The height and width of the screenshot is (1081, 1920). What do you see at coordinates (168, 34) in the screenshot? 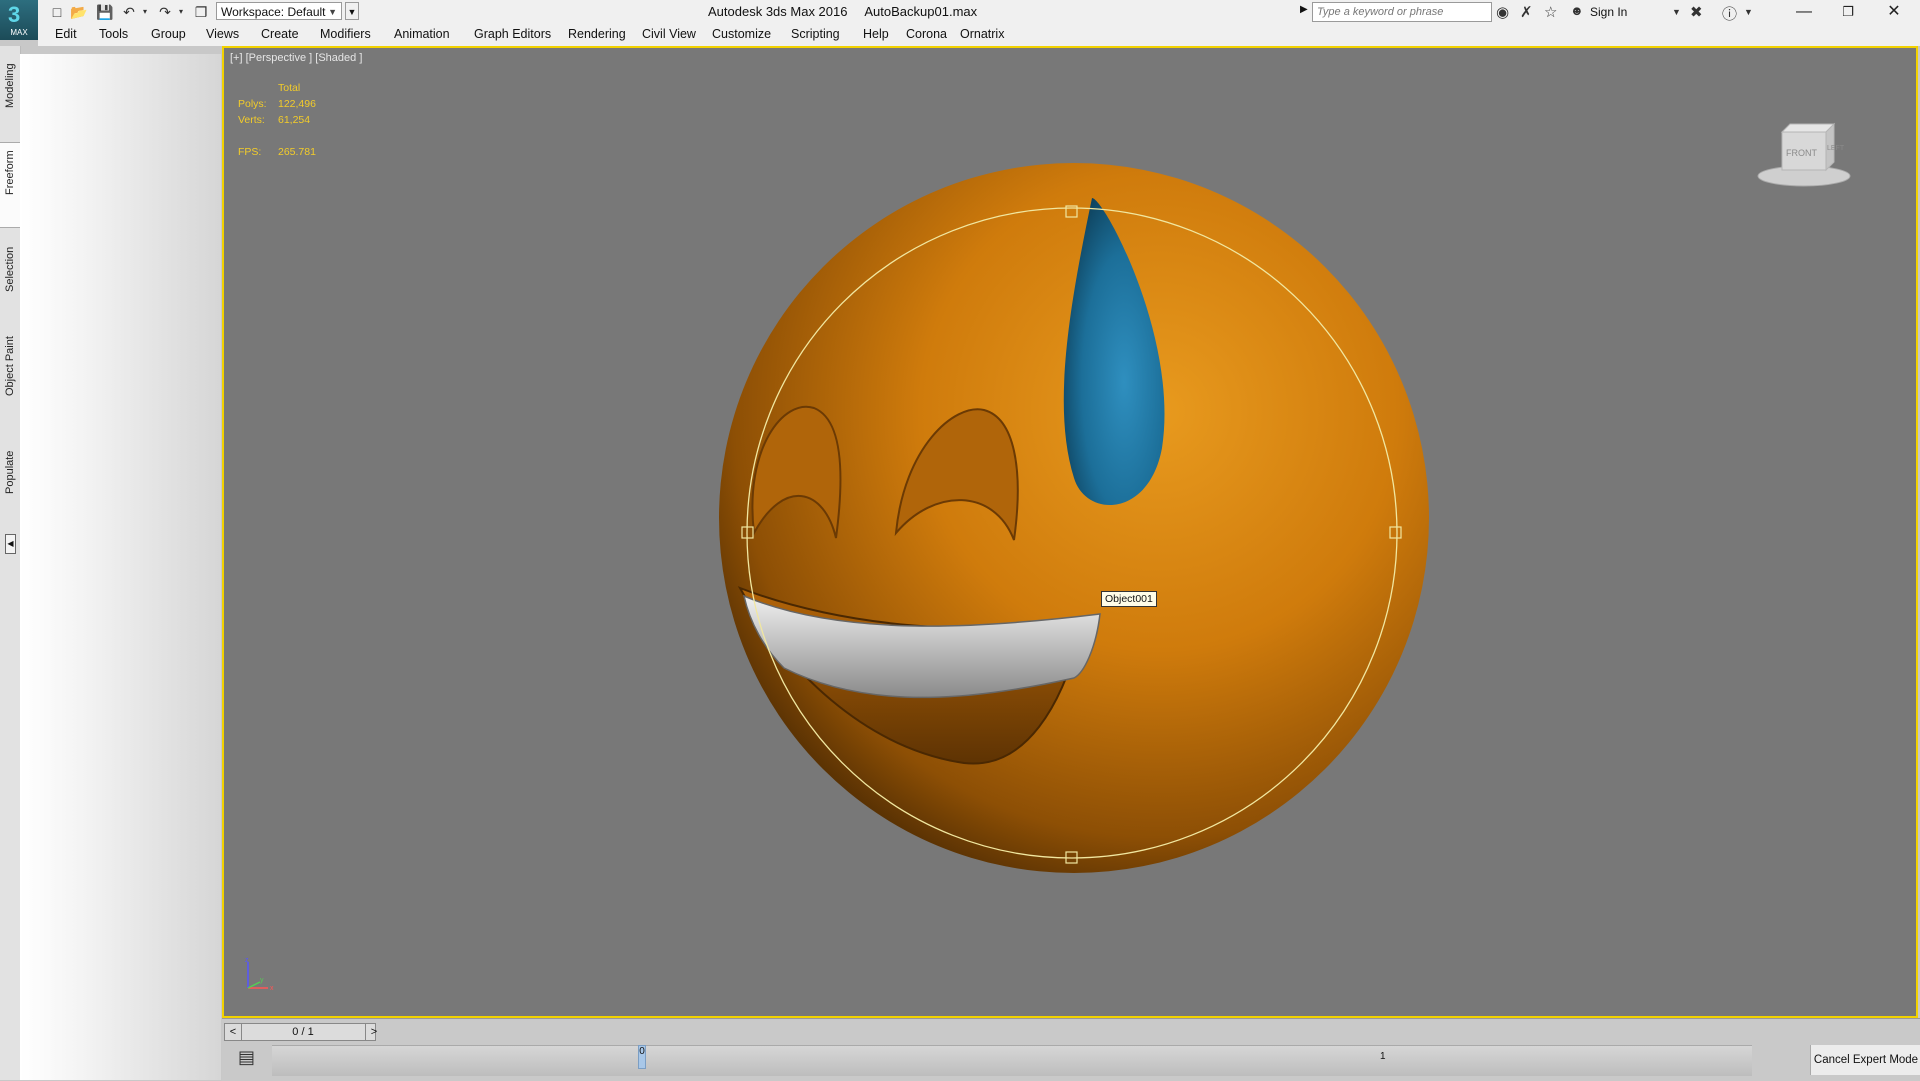
I see `menu-group: Group` at bounding box center [168, 34].